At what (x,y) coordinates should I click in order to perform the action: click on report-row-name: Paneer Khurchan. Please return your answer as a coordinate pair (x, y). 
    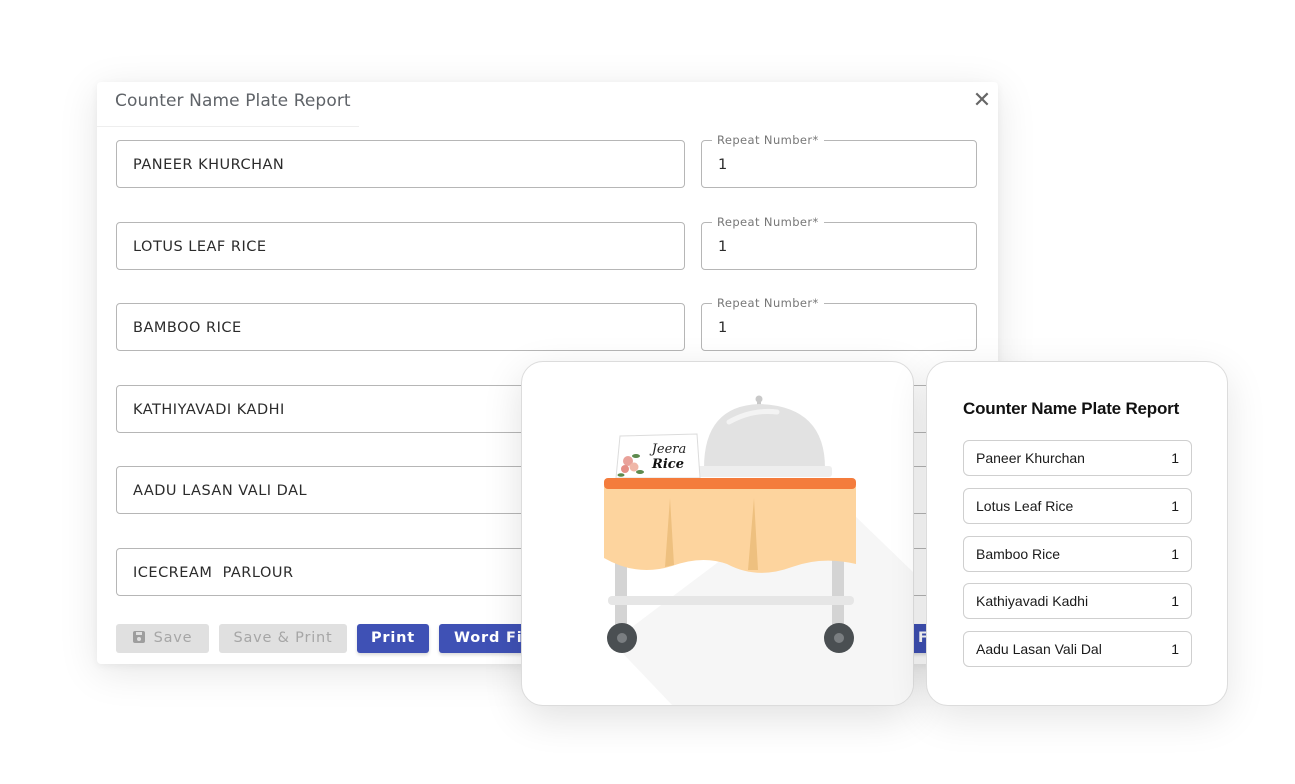
    Looking at the image, I should click on (1030, 458).